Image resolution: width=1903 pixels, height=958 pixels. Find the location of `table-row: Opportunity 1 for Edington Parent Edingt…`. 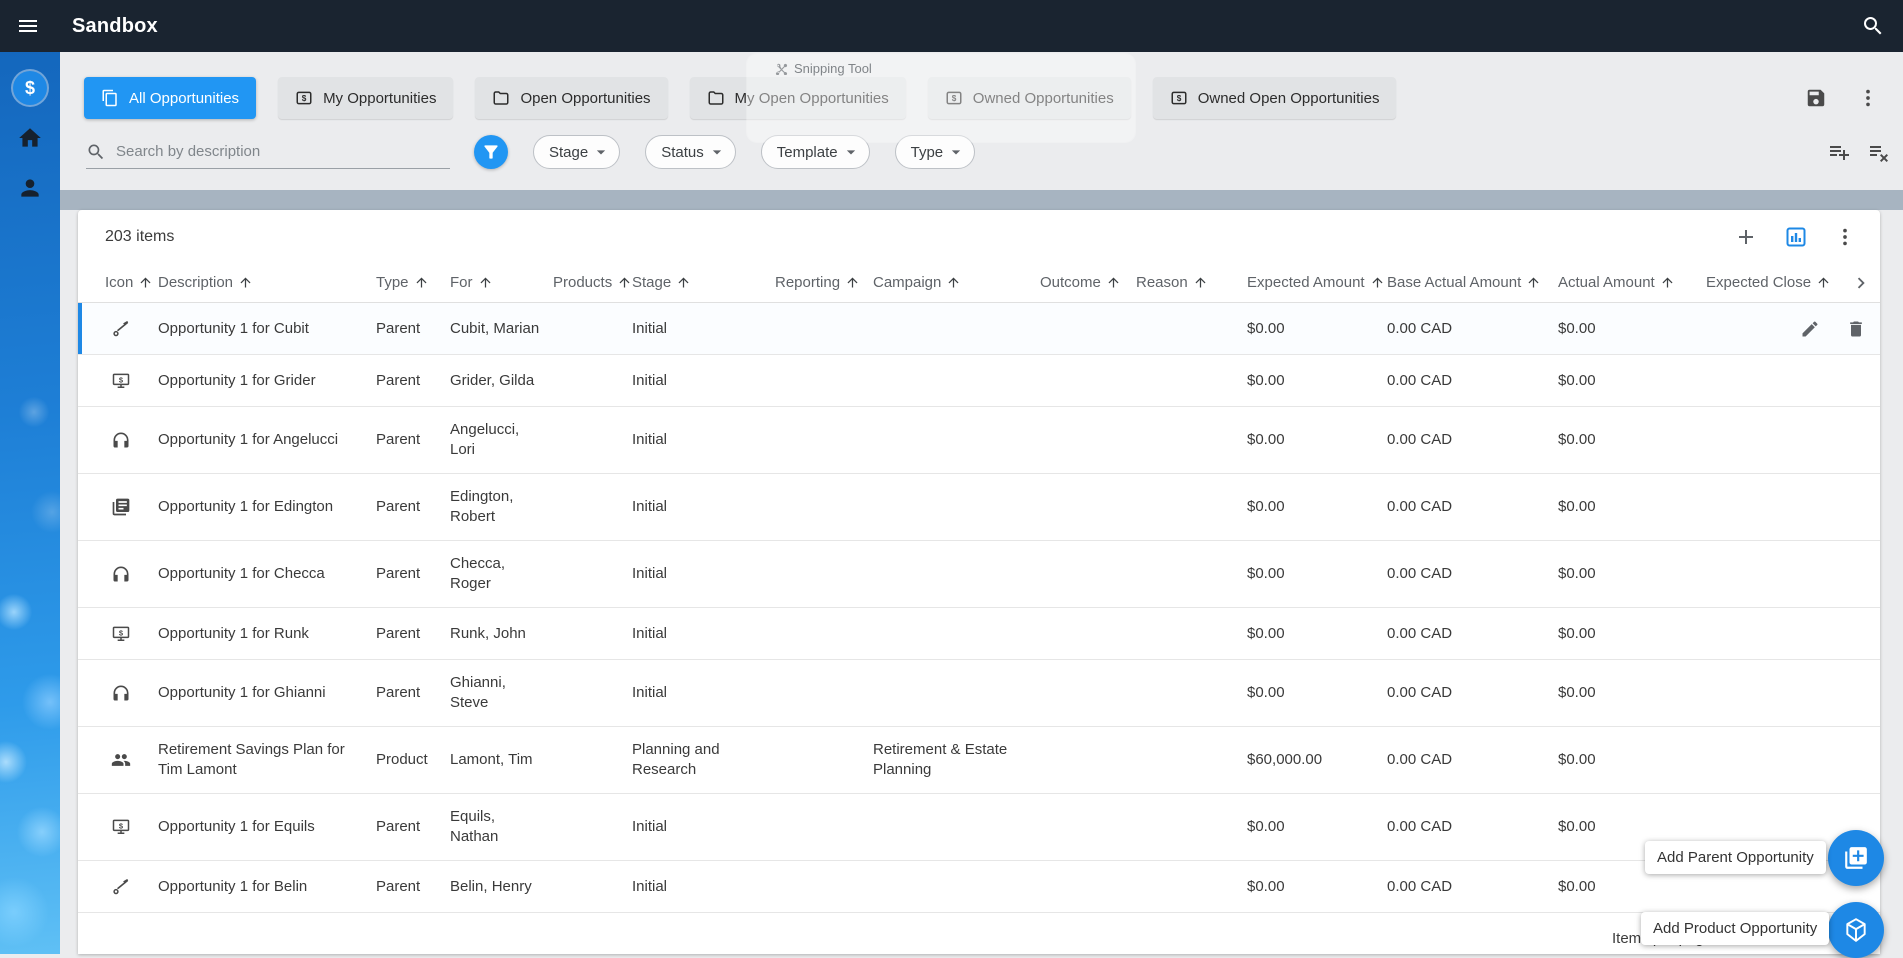

table-row: Opportunity 1 for Edington Parent Edingt… is located at coordinates (979, 507).